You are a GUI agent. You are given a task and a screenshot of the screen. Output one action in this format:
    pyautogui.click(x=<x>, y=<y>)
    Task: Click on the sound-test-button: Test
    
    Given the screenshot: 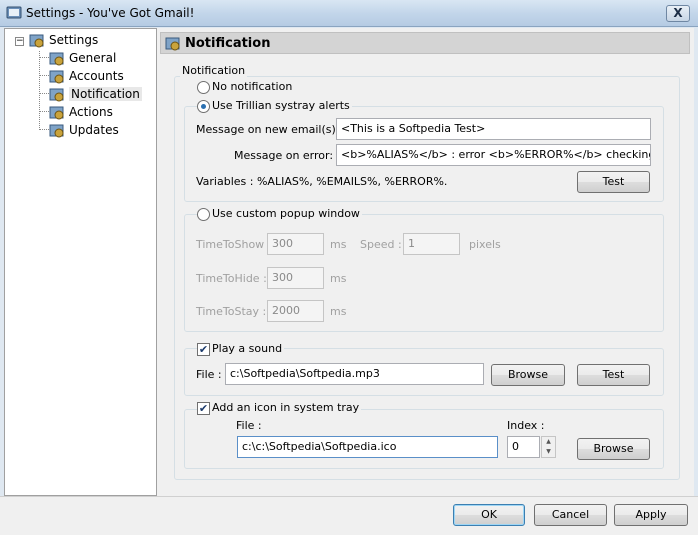 What is the action you would take?
    pyautogui.click(x=613, y=375)
    